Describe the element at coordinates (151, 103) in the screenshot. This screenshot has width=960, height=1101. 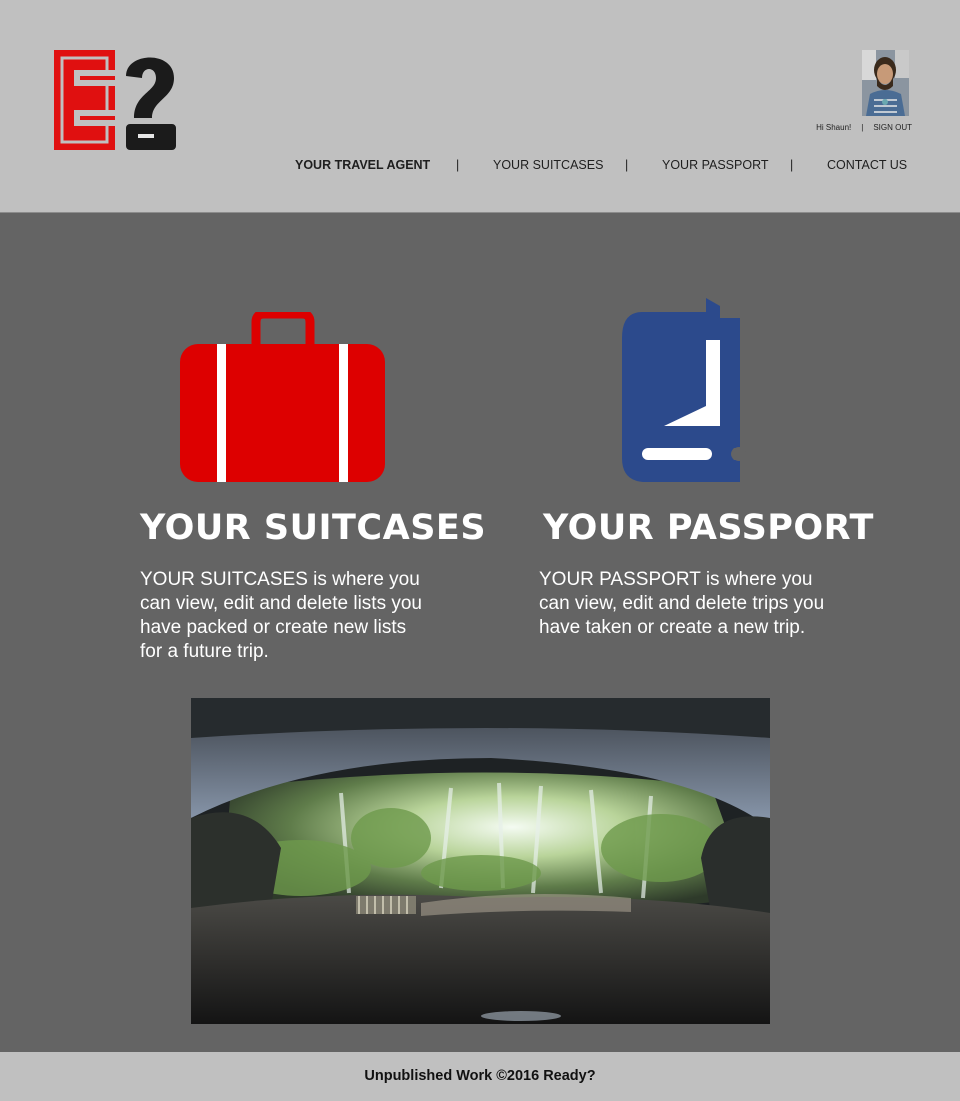
I see `logo-question-icon` at that location.